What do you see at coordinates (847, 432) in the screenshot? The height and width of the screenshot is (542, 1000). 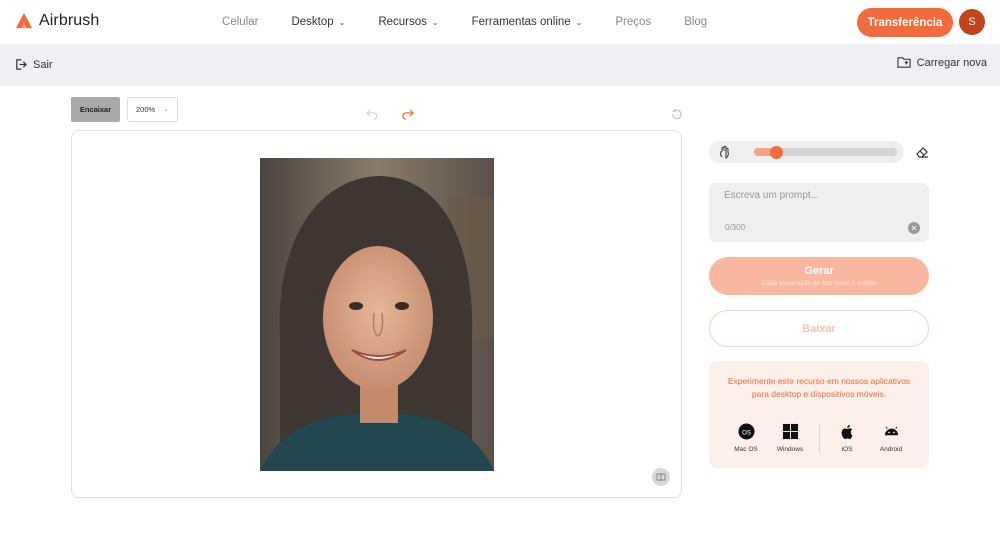 I see `apple-icon` at bounding box center [847, 432].